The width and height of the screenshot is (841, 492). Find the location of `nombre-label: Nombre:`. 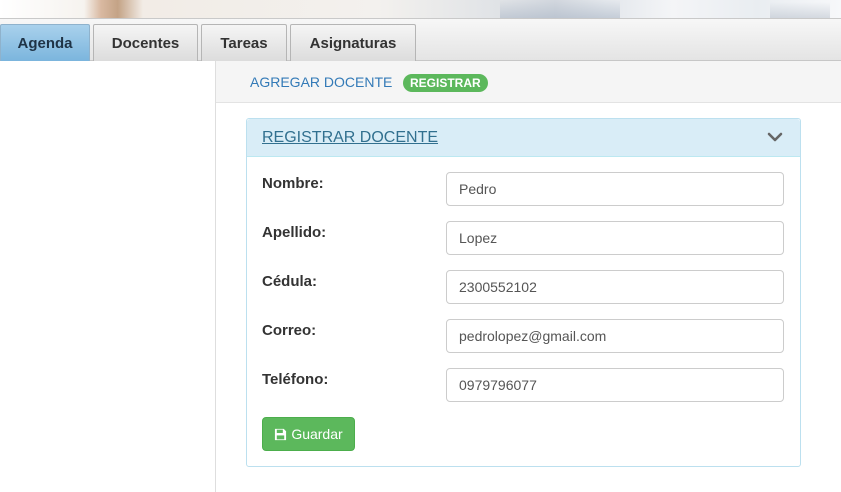

nombre-label: Nombre: is located at coordinates (293, 183).